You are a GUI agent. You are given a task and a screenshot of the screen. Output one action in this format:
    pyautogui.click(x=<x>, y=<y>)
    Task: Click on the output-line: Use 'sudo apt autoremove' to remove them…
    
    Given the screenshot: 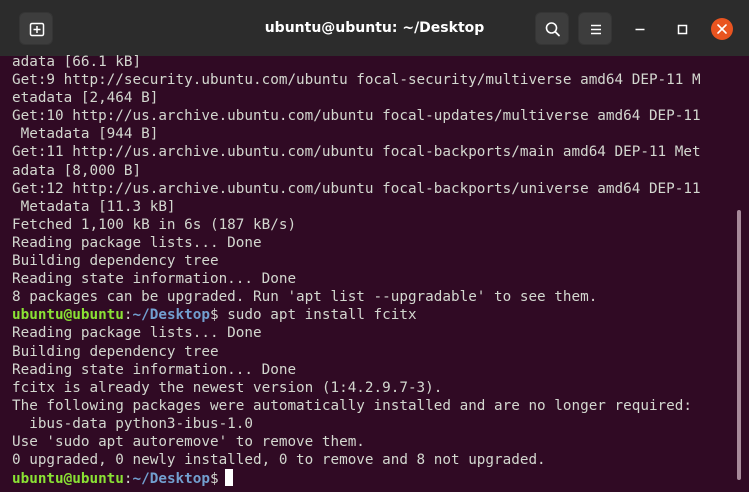 What is the action you would take?
    pyautogui.click(x=188, y=441)
    